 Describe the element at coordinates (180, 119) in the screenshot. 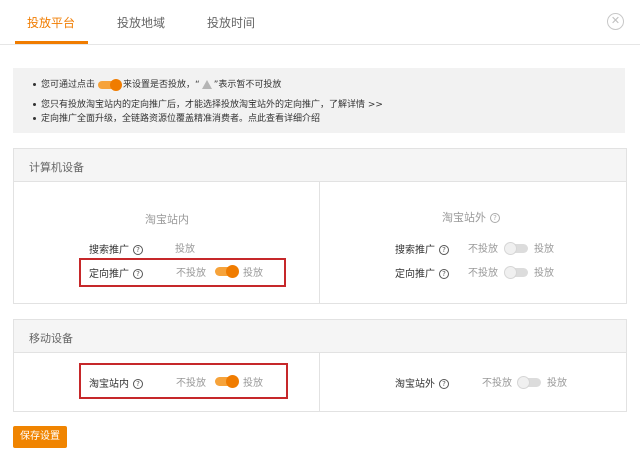

I see `details-link: 定向推广全面升级，全链路资源位覆盖精准消费者。点此查看详细介绍` at that location.